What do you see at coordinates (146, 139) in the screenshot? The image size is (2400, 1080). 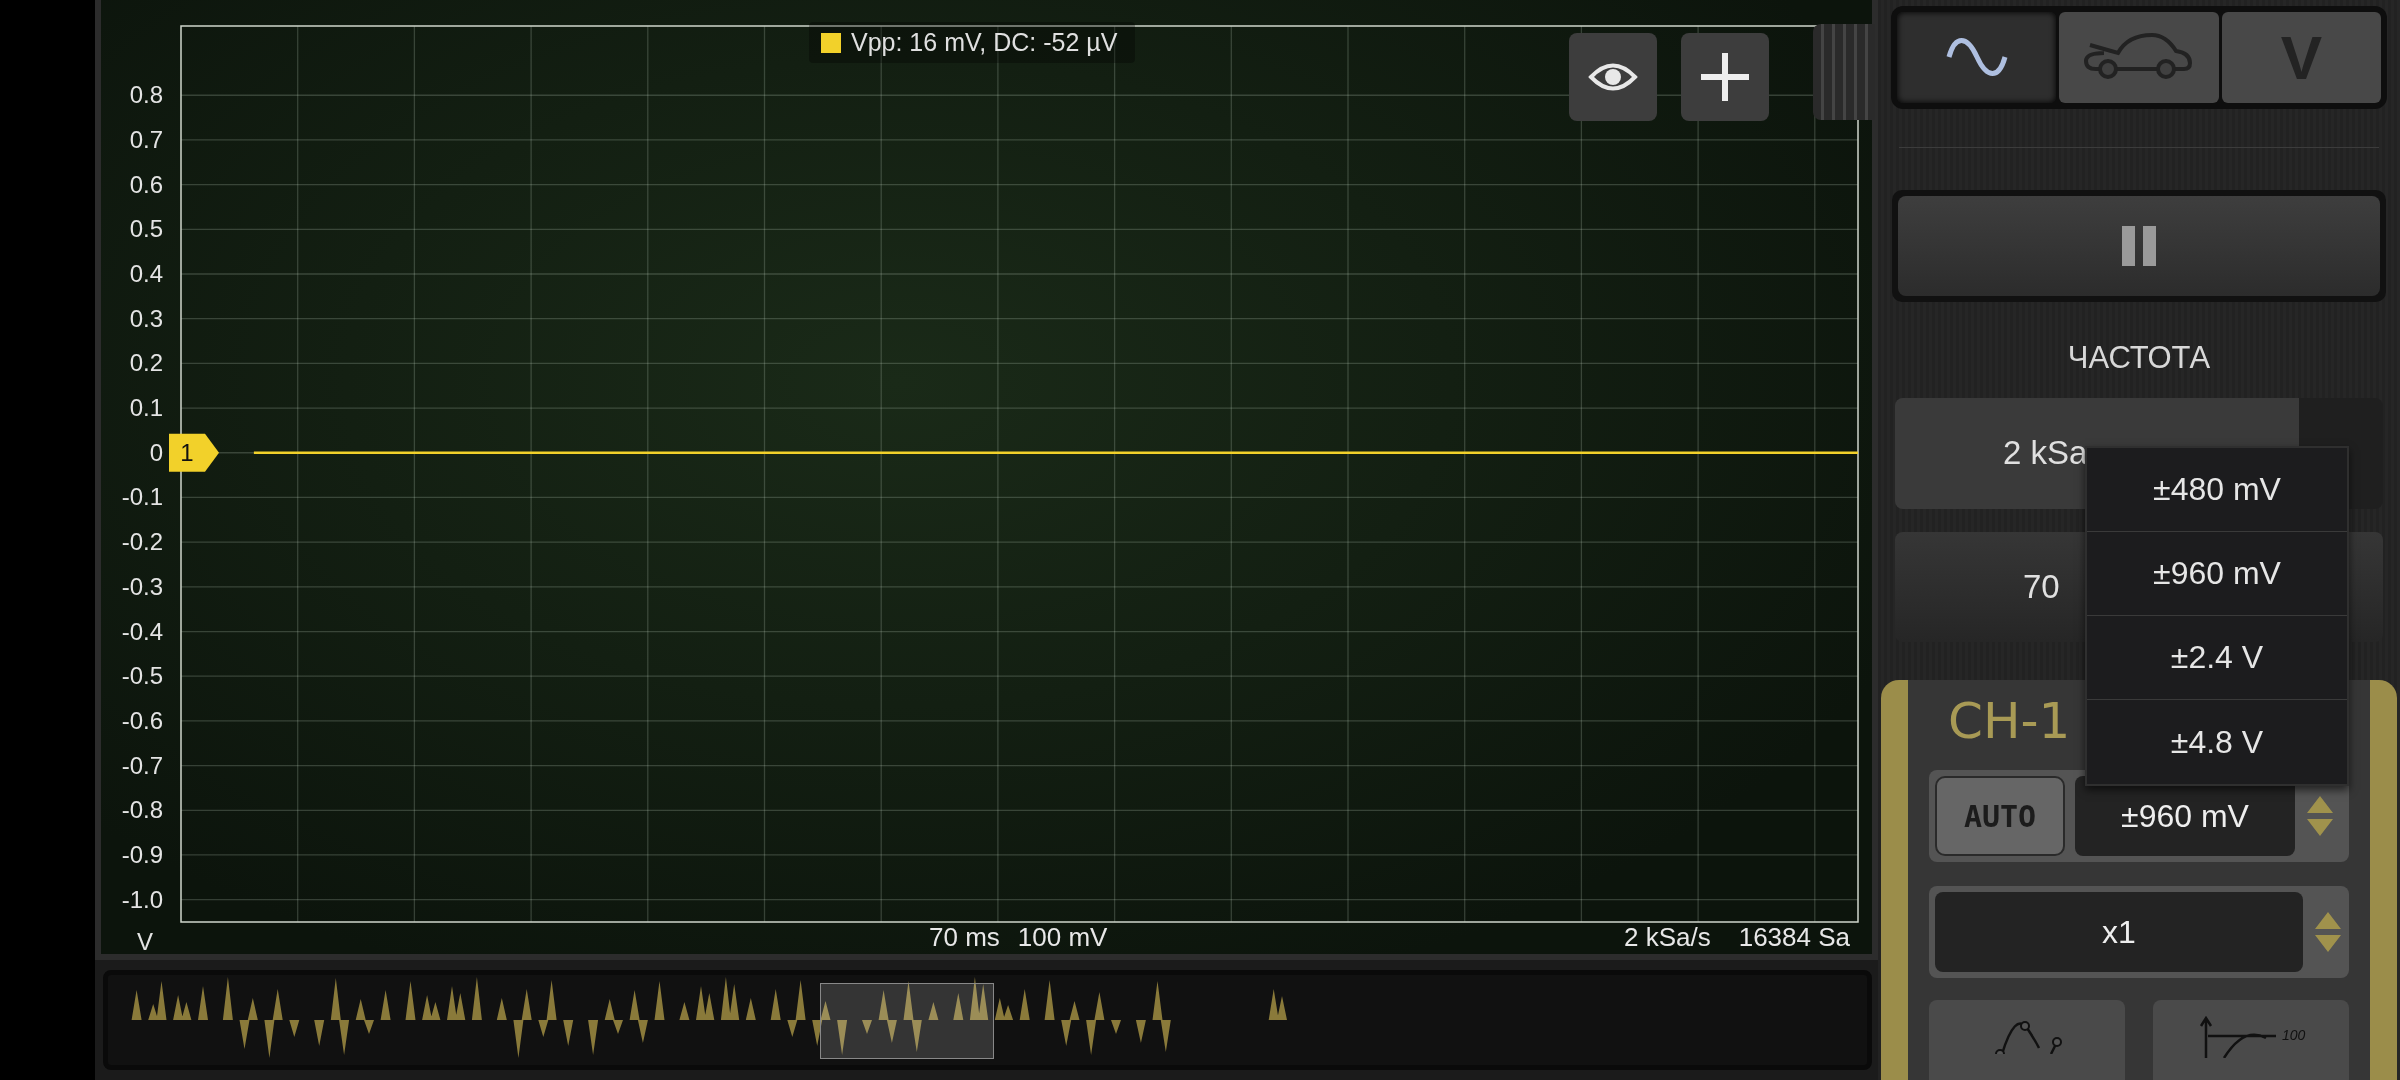 I see `y-axis-tick-label: 0.7` at bounding box center [146, 139].